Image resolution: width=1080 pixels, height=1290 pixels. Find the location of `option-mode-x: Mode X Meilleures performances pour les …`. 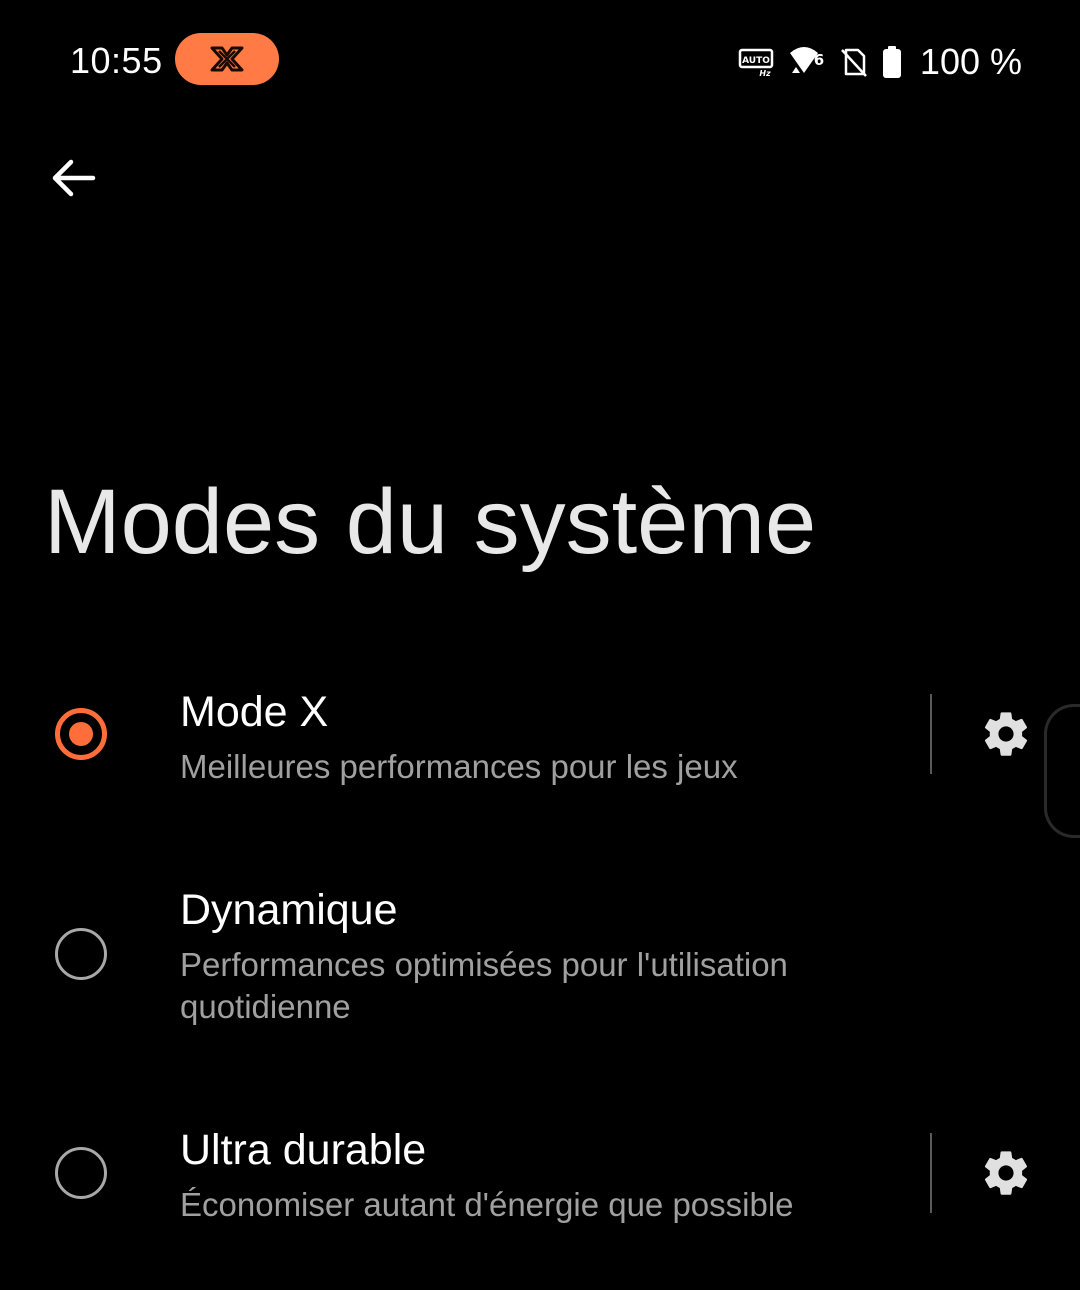

option-mode-x: Mode X Meilleures performances pour les … is located at coordinates (540, 740).